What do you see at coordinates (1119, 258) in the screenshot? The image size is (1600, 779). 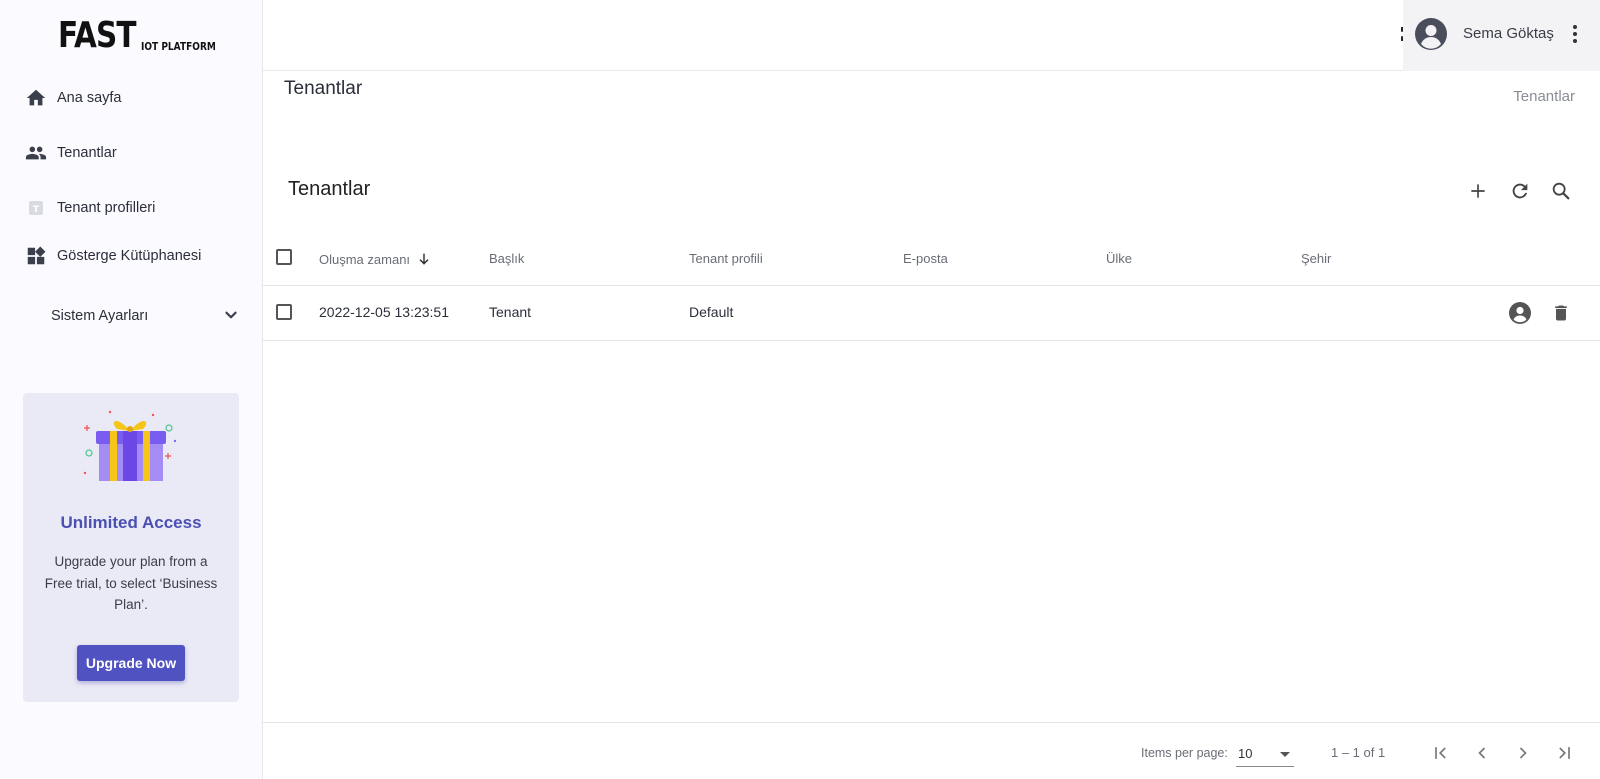 I see `column-header-country: Ülke` at bounding box center [1119, 258].